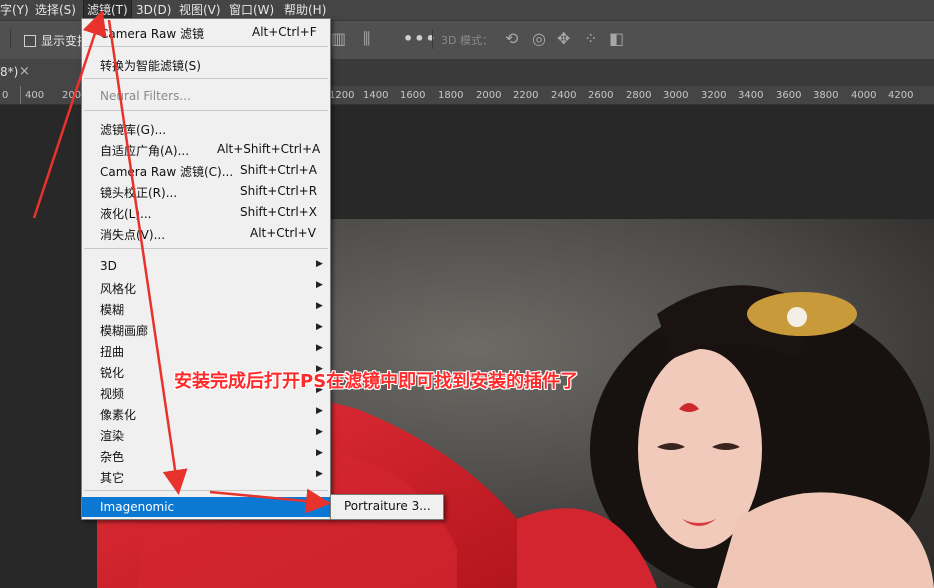 Image resolution: width=934 pixels, height=588 pixels. I want to click on menu-item-label: 锐化, so click(112, 373).